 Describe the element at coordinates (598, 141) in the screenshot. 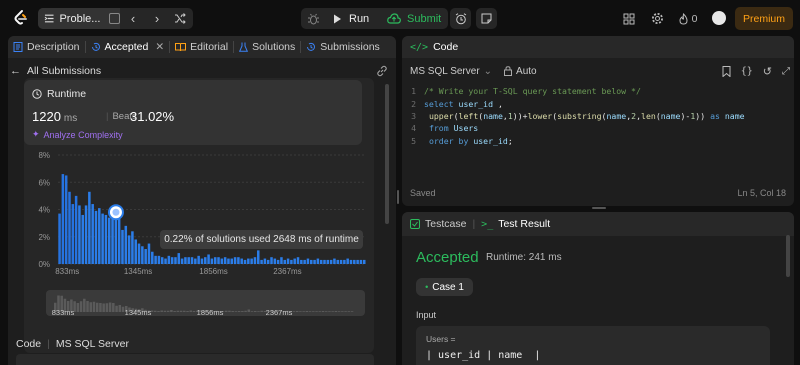

I see `code-line: 5 order by user_id;` at that location.